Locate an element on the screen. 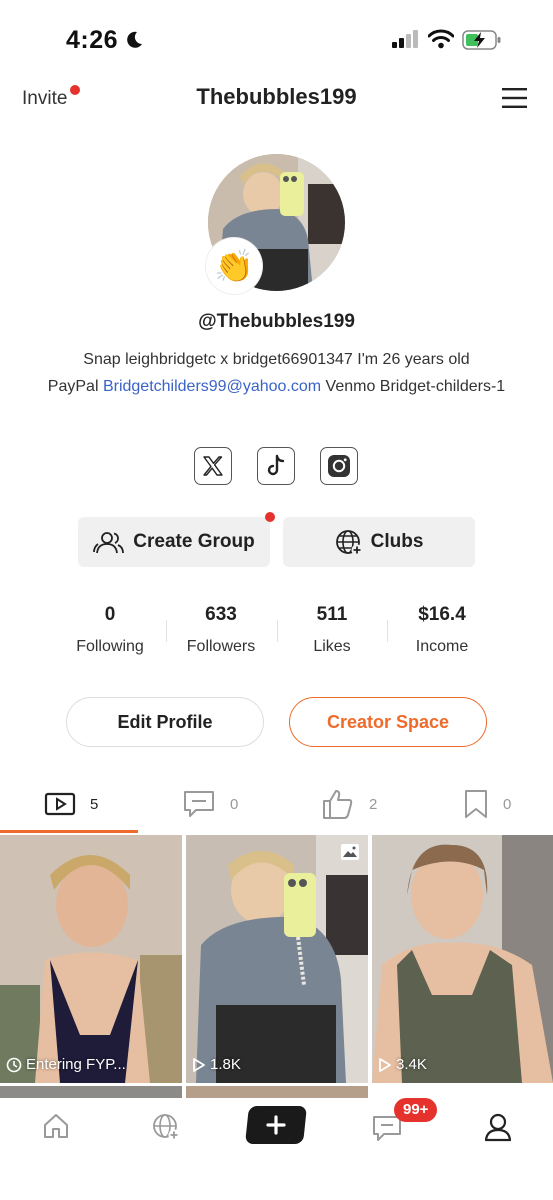 Image resolution: width=553 pixels, height=1200 pixels. tab-comments: 0 is located at coordinates (210, 804).